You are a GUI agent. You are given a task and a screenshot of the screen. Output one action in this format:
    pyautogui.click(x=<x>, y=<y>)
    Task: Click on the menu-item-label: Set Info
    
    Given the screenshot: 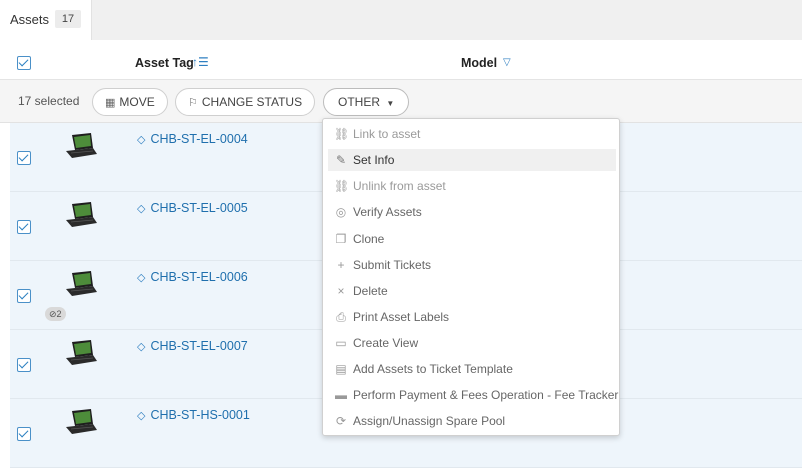 What is the action you would take?
    pyautogui.click(x=374, y=160)
    